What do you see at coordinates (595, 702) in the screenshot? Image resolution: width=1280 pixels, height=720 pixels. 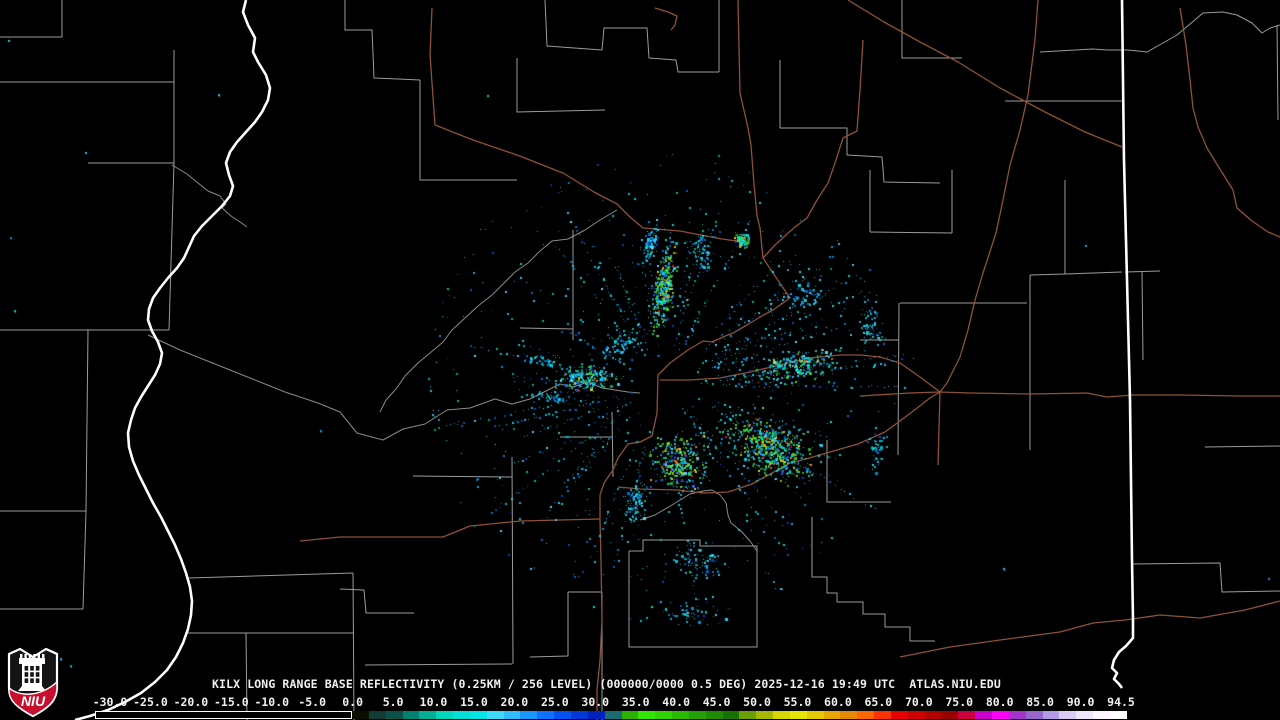 I see `colorbar-tick-label: 30.0` at bounding box center [595, 702].